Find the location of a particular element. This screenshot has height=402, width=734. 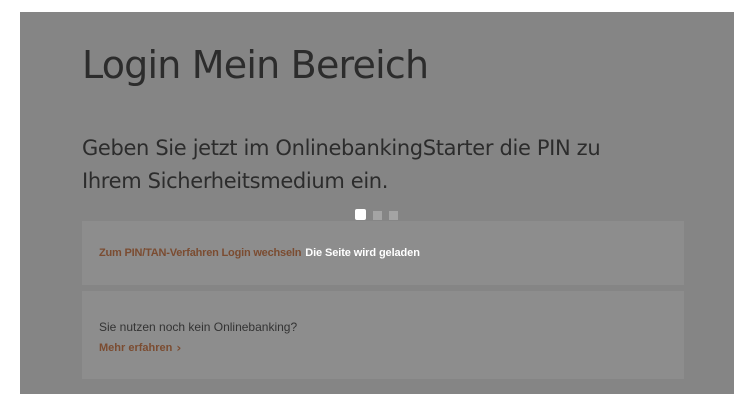

loading-status-text: Die Seite wird geladen is located at coordinates (362, 253).